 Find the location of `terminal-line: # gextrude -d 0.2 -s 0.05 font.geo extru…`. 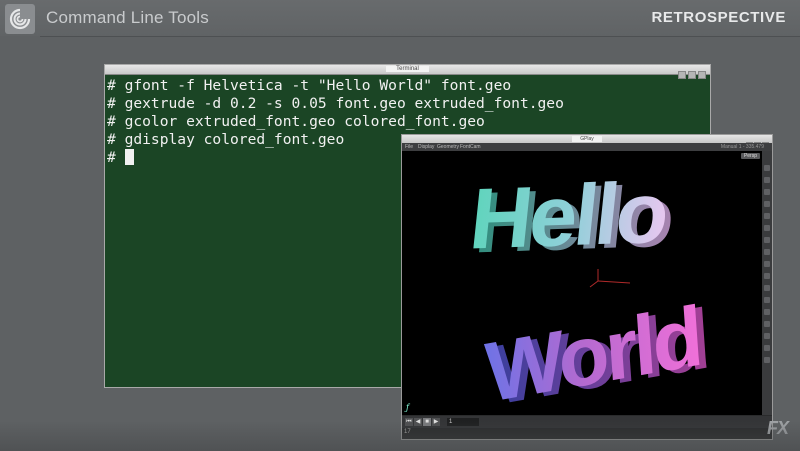

terminal-line: # gextrude -d 0.2 -s 0.05 font.geo extru… is located at coordinates (335, 103).